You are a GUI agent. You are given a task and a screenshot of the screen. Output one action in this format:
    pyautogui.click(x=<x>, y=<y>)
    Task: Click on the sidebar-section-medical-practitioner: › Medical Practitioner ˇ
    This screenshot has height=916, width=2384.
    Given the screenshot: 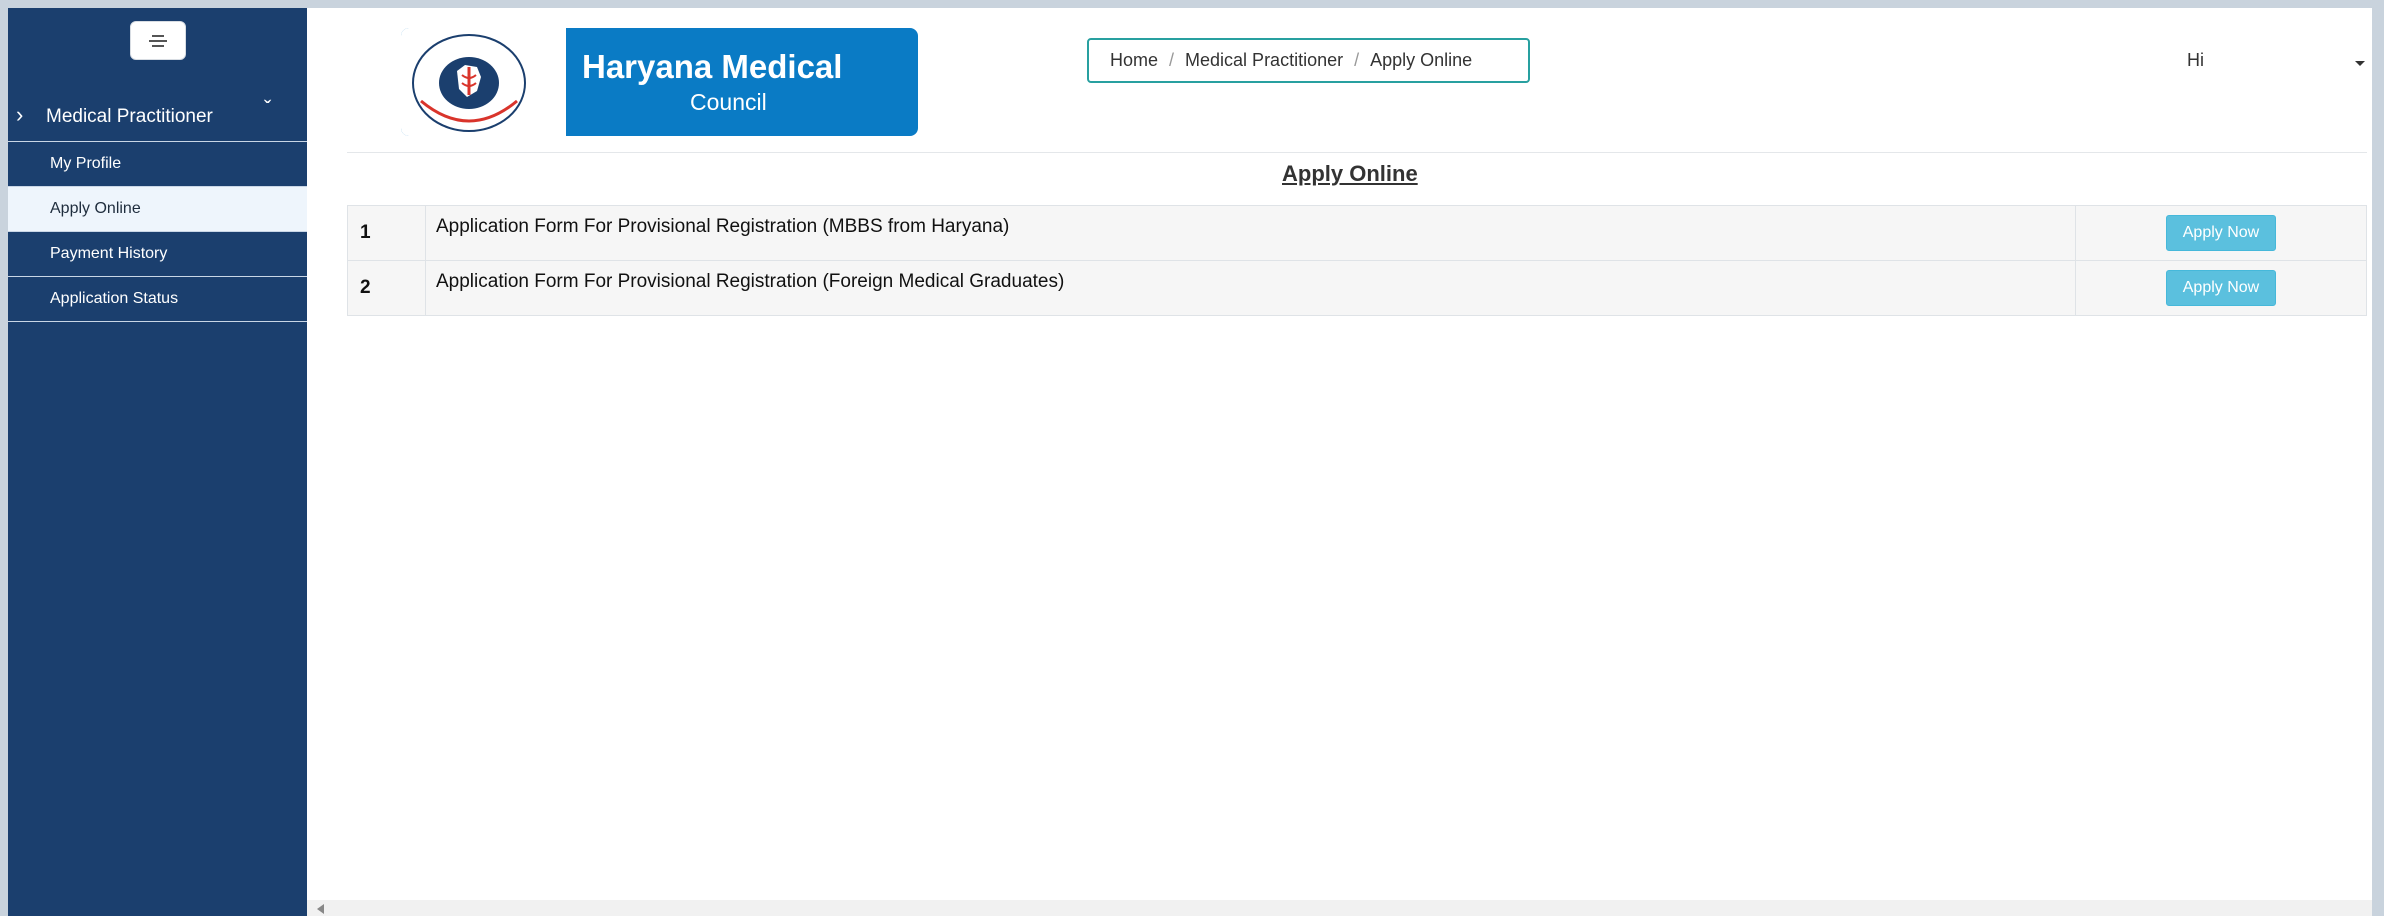 What is the action you would take?
    pyautogui.click(x=157, y=115)
    